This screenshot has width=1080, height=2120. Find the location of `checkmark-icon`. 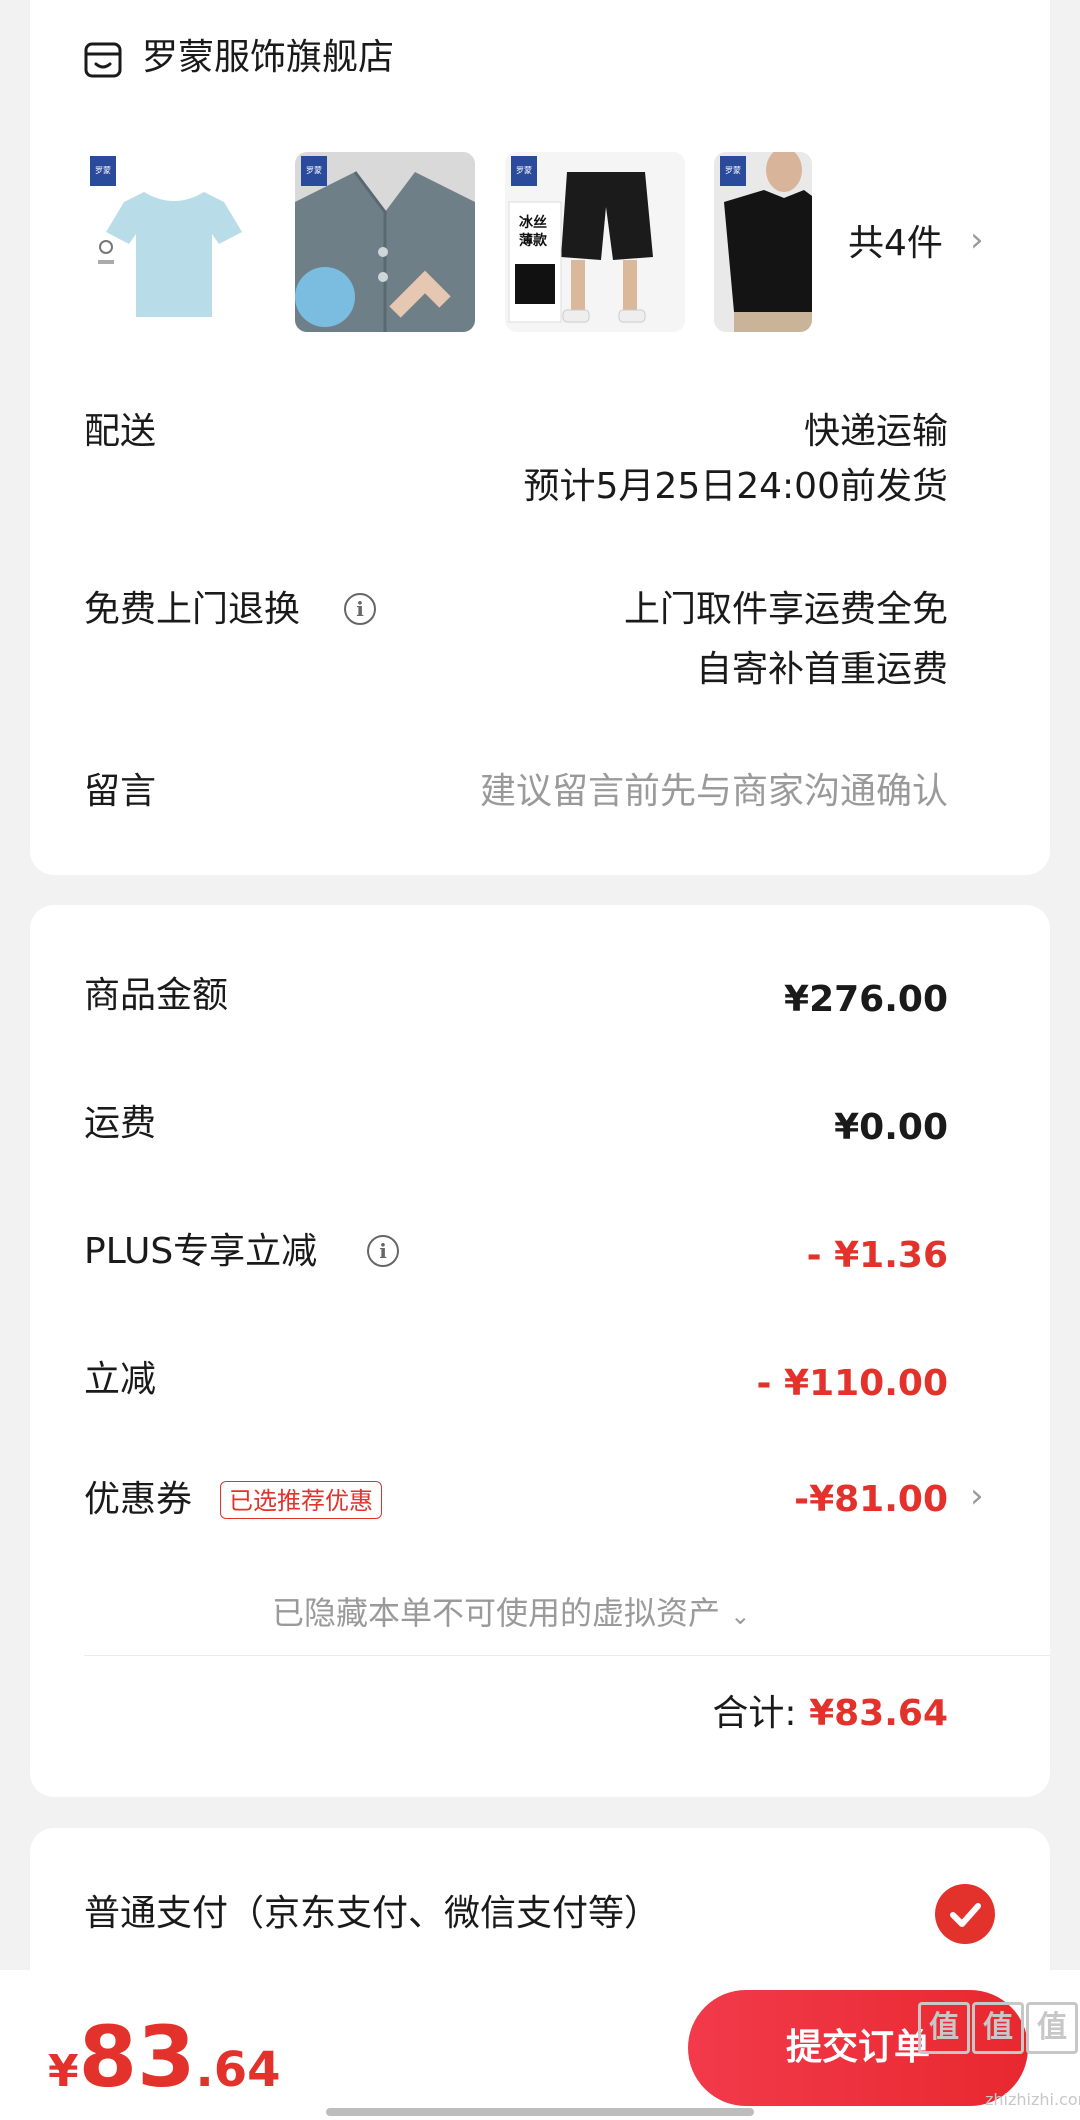

checkmark-icon is located at coordinates (965, 1914).